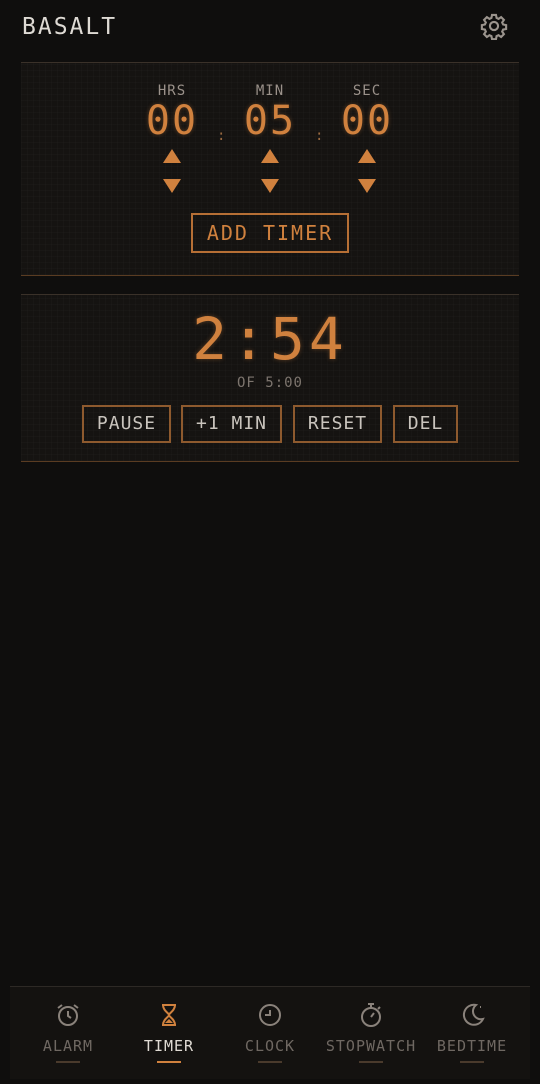  I want to click on hours-value: 00, so click(172, 121).